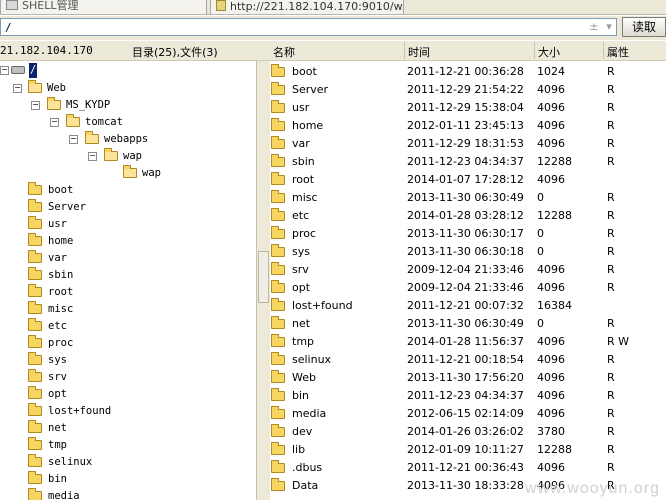 This screenshot has width=666, height=500. I want to click on file-time: 2011-12-21 00:36:43, so click(465, 467).